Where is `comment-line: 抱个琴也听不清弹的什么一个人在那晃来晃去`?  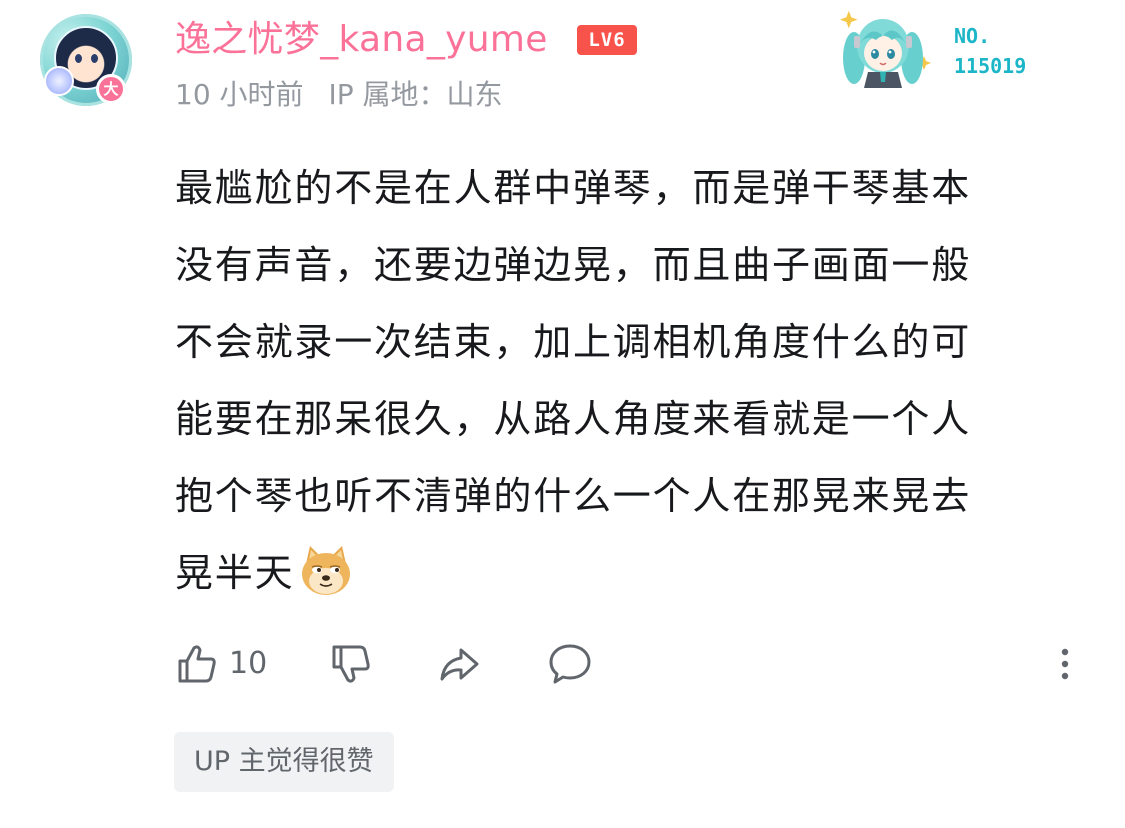 comment-line: 抱个琴也听不清弹的什么一个人在那晃来晃去 is located at coordinates (573, 496).